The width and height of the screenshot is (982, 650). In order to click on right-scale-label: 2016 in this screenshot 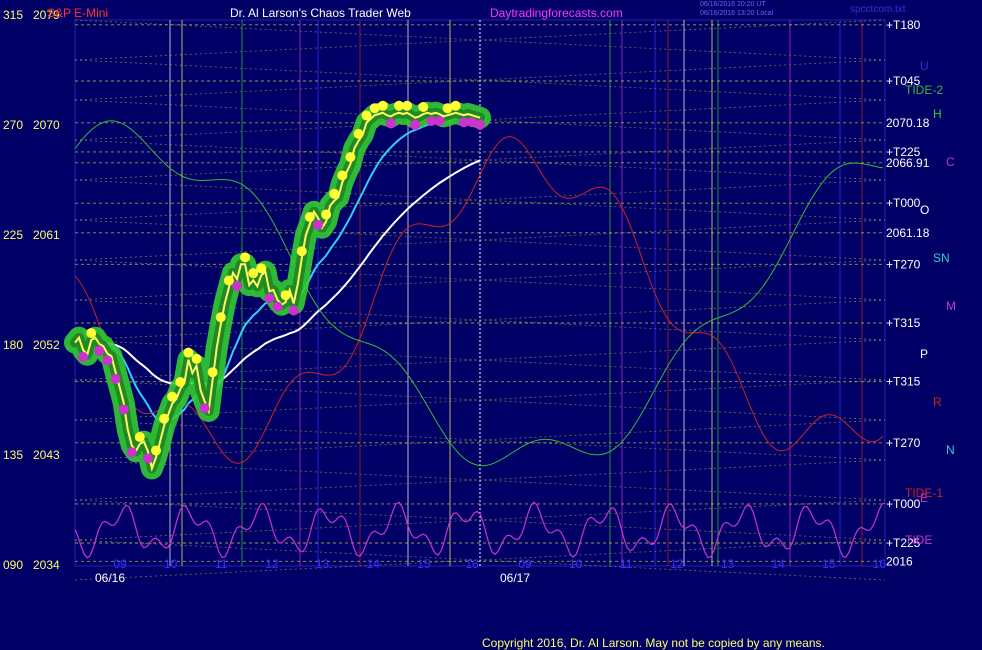, I will do `click(899, 561)`.